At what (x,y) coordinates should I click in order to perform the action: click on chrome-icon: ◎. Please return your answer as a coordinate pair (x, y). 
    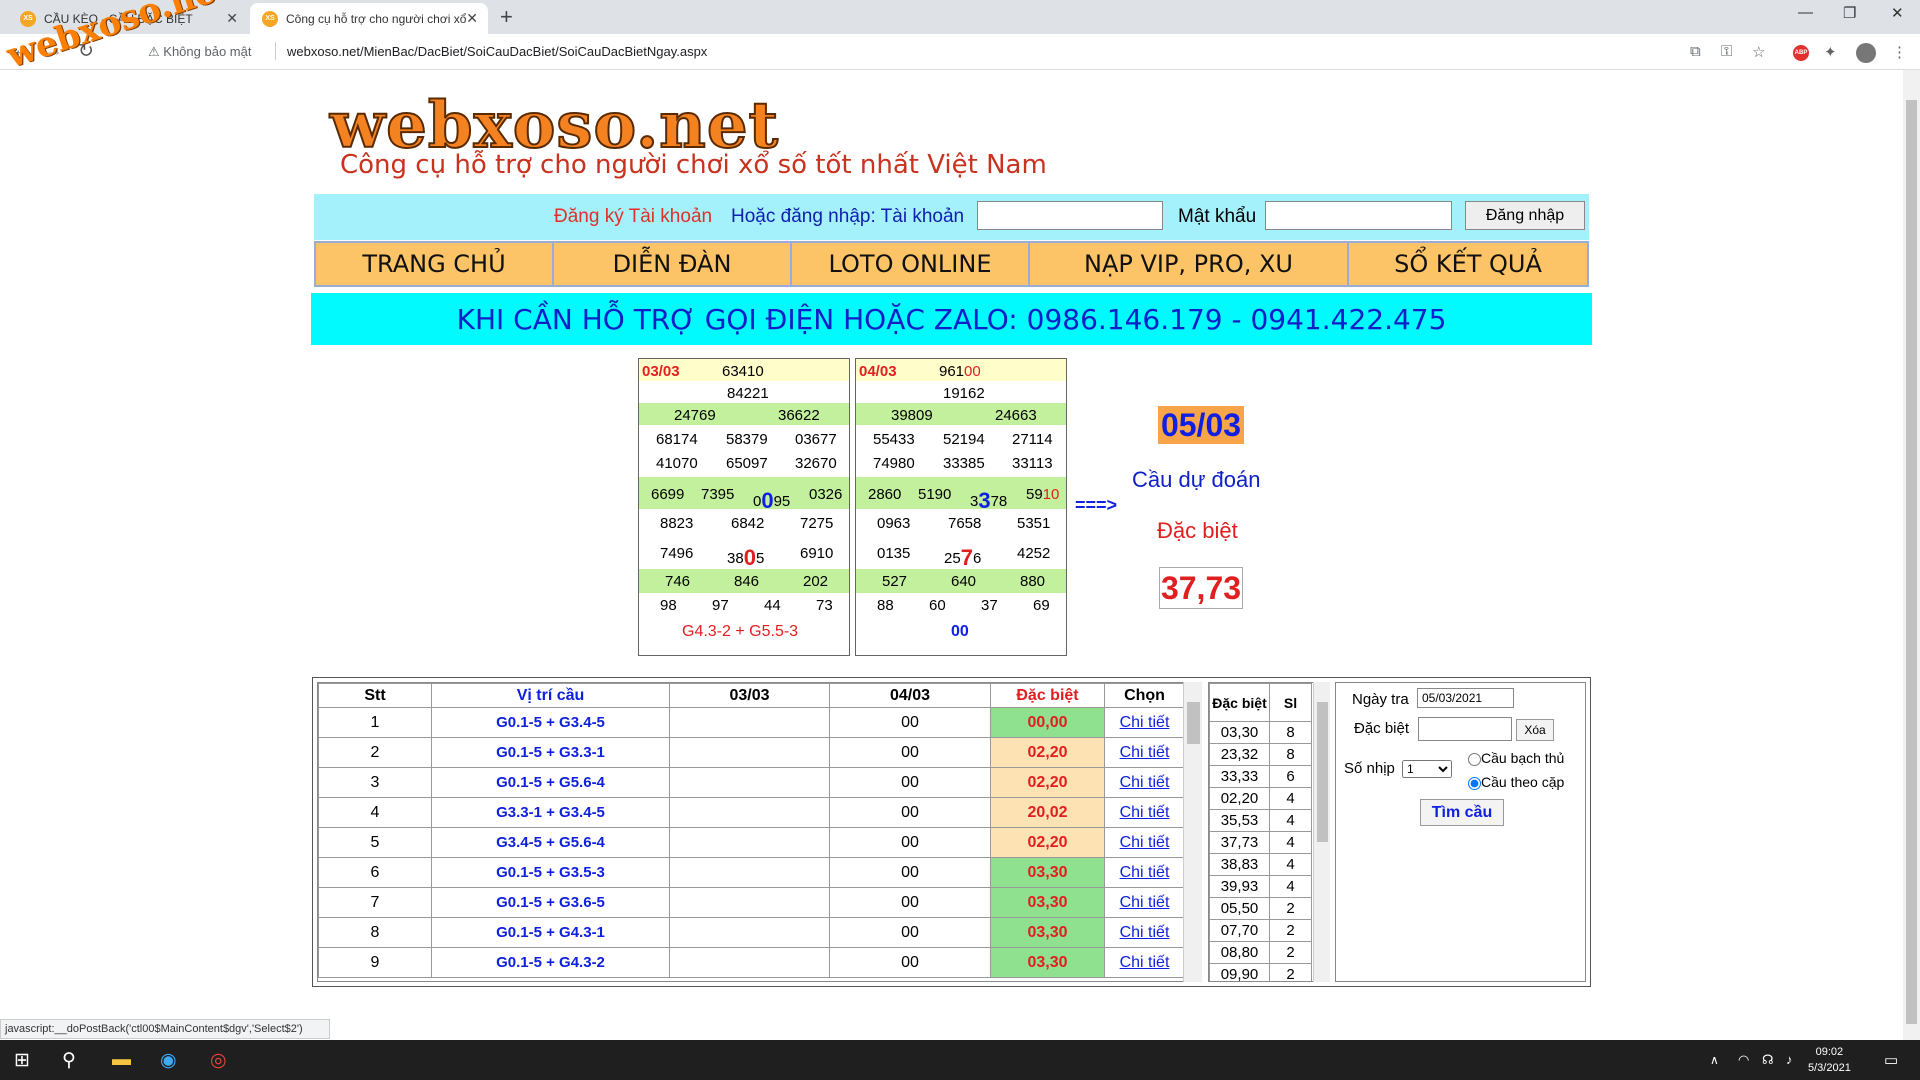
    Looking at the image, I should click on (218, 1060).